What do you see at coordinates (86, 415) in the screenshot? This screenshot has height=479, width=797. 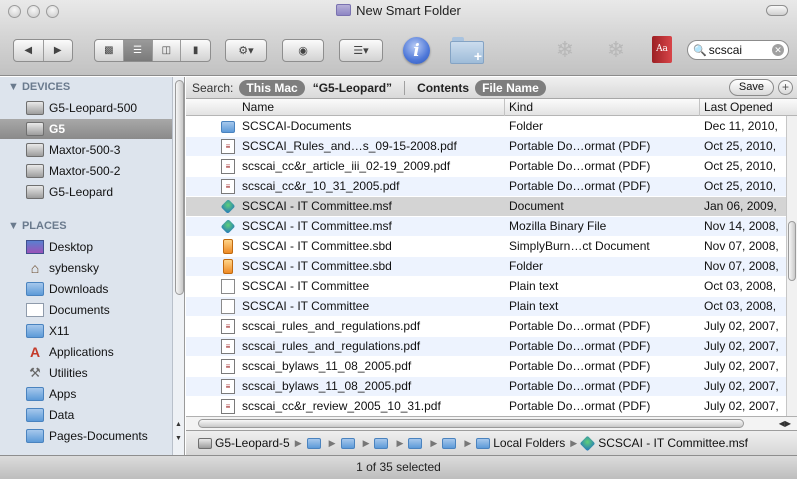 I see `sidebar-item: Data` at bounding box center [86, 415].